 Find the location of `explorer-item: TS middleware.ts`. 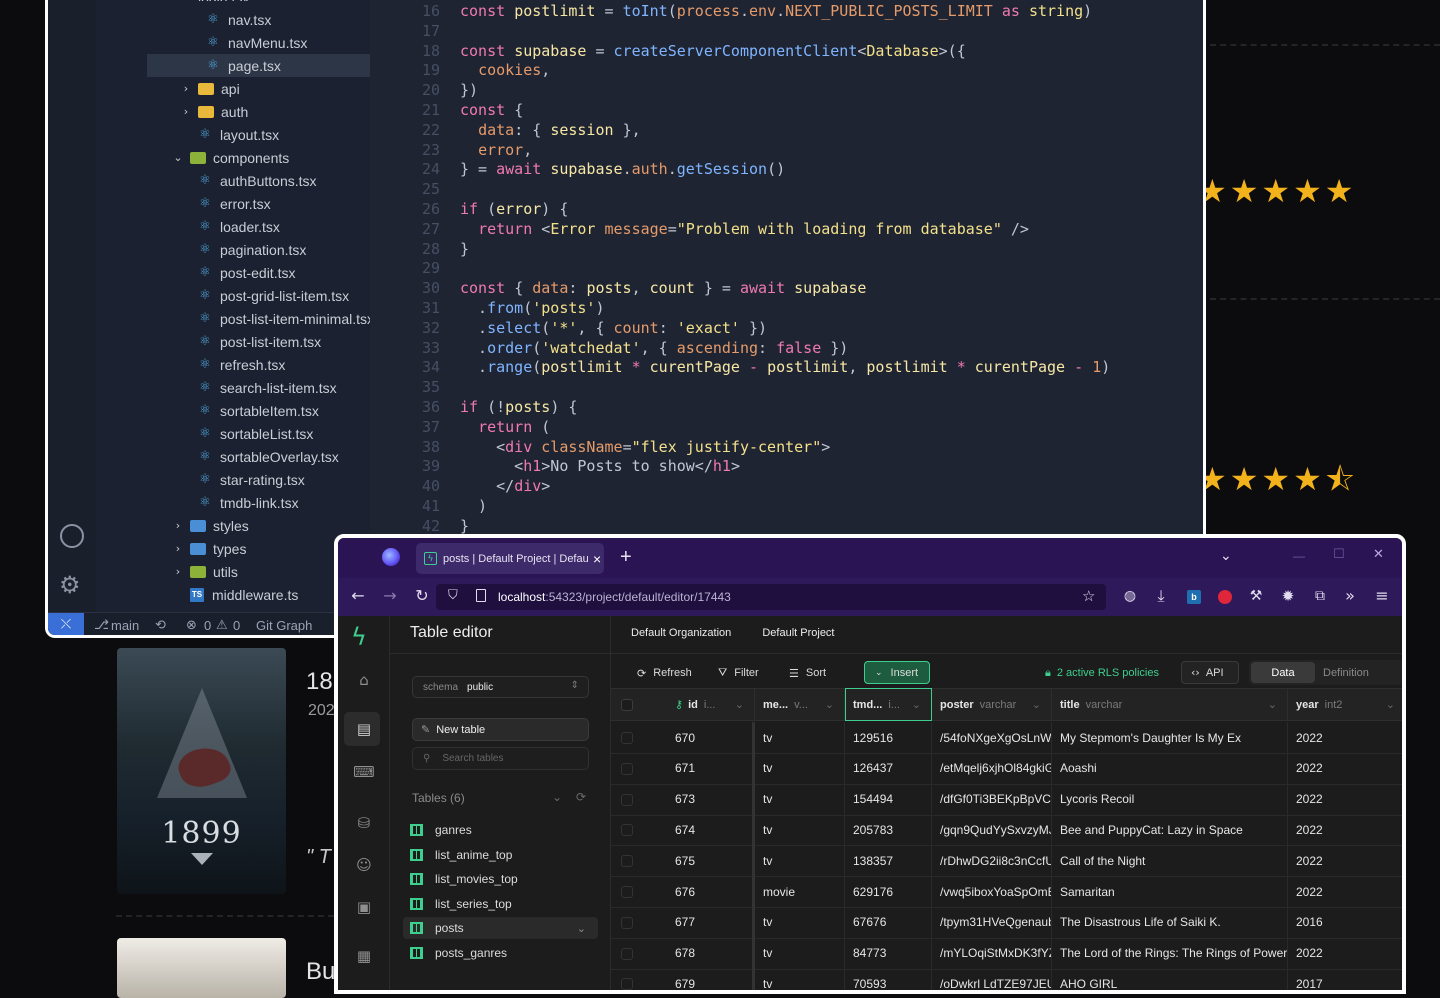

explorer-item: TS middleware.ts is located at coordinates (244, 594).